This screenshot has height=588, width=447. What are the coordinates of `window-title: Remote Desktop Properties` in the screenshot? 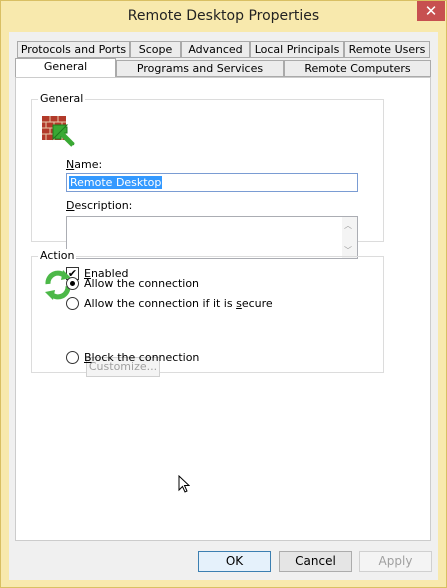 It's located at (223, 16).